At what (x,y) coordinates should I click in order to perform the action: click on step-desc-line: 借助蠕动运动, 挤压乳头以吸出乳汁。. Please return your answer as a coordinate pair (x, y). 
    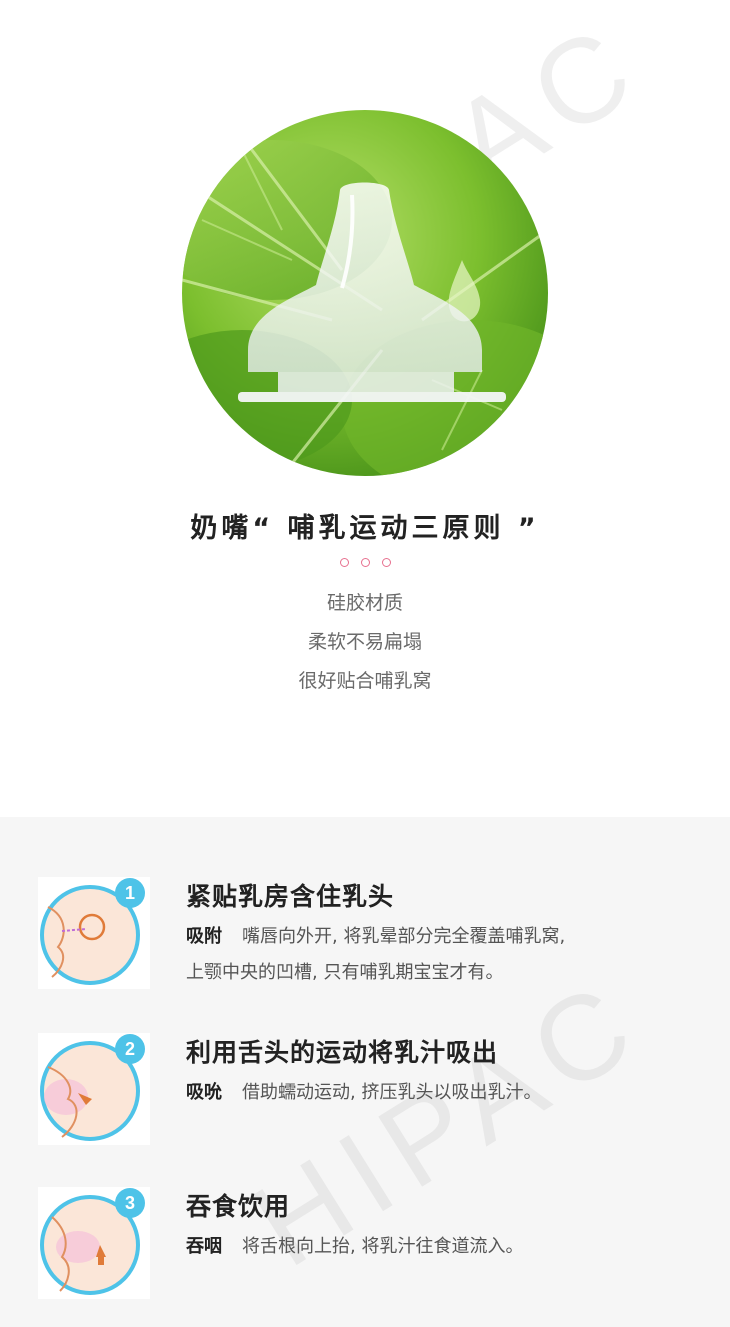
    Looking at the image, I should click on (392, 1092).